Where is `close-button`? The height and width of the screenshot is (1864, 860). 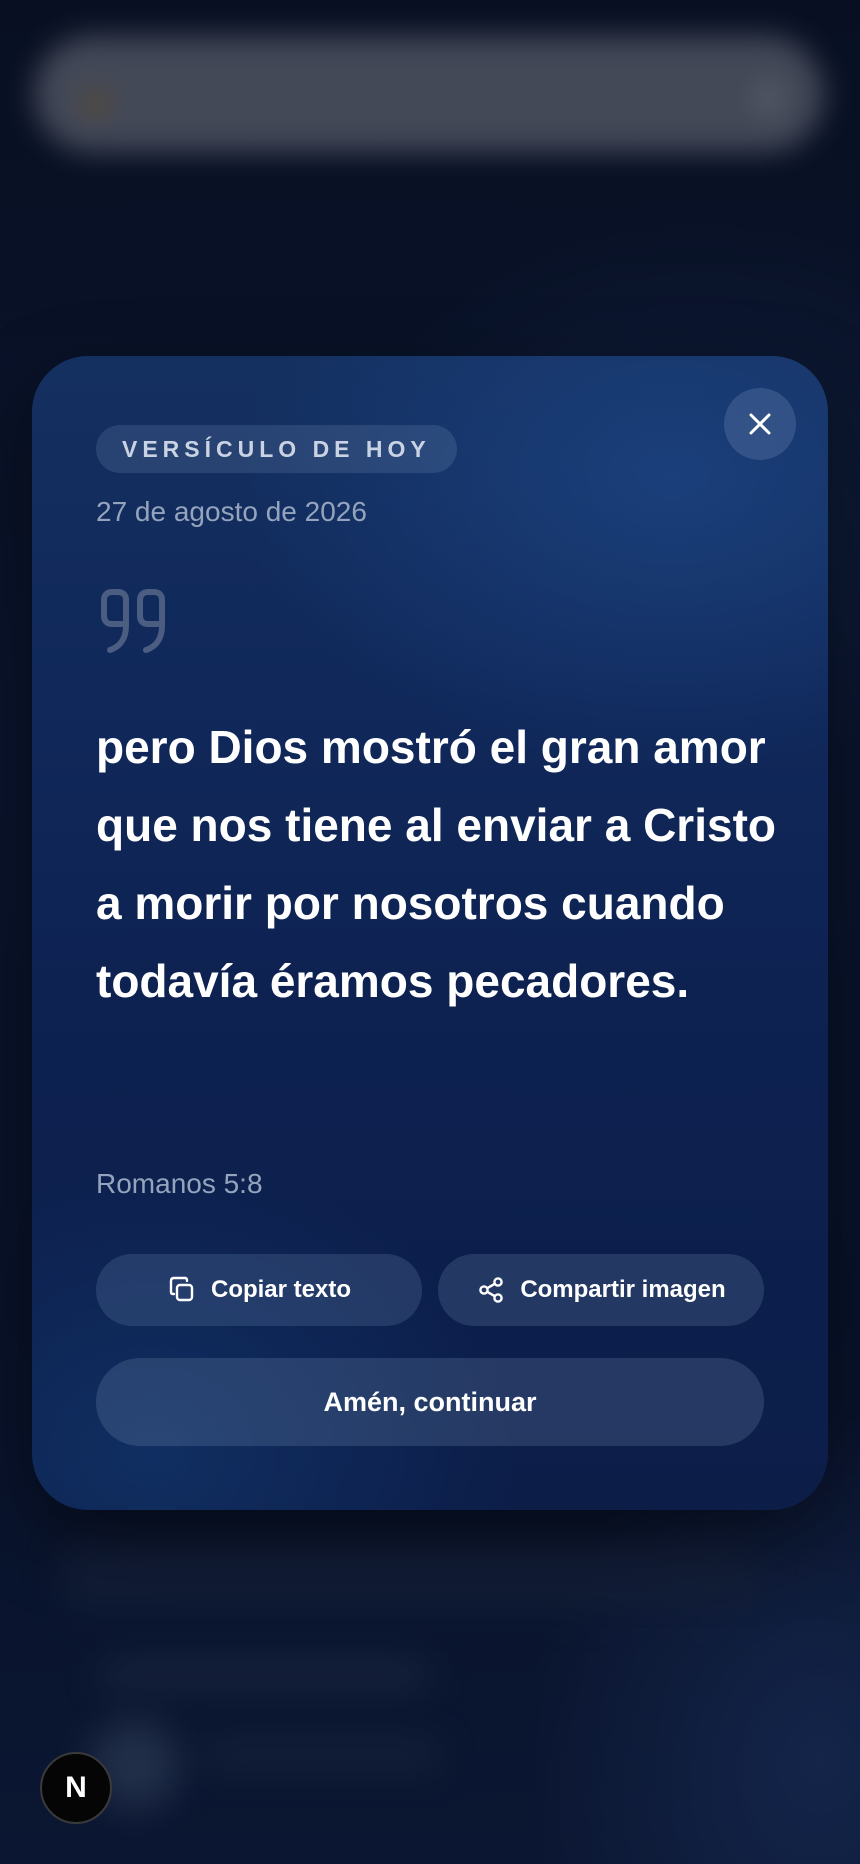
close-button is located at coordinates (760, 424).